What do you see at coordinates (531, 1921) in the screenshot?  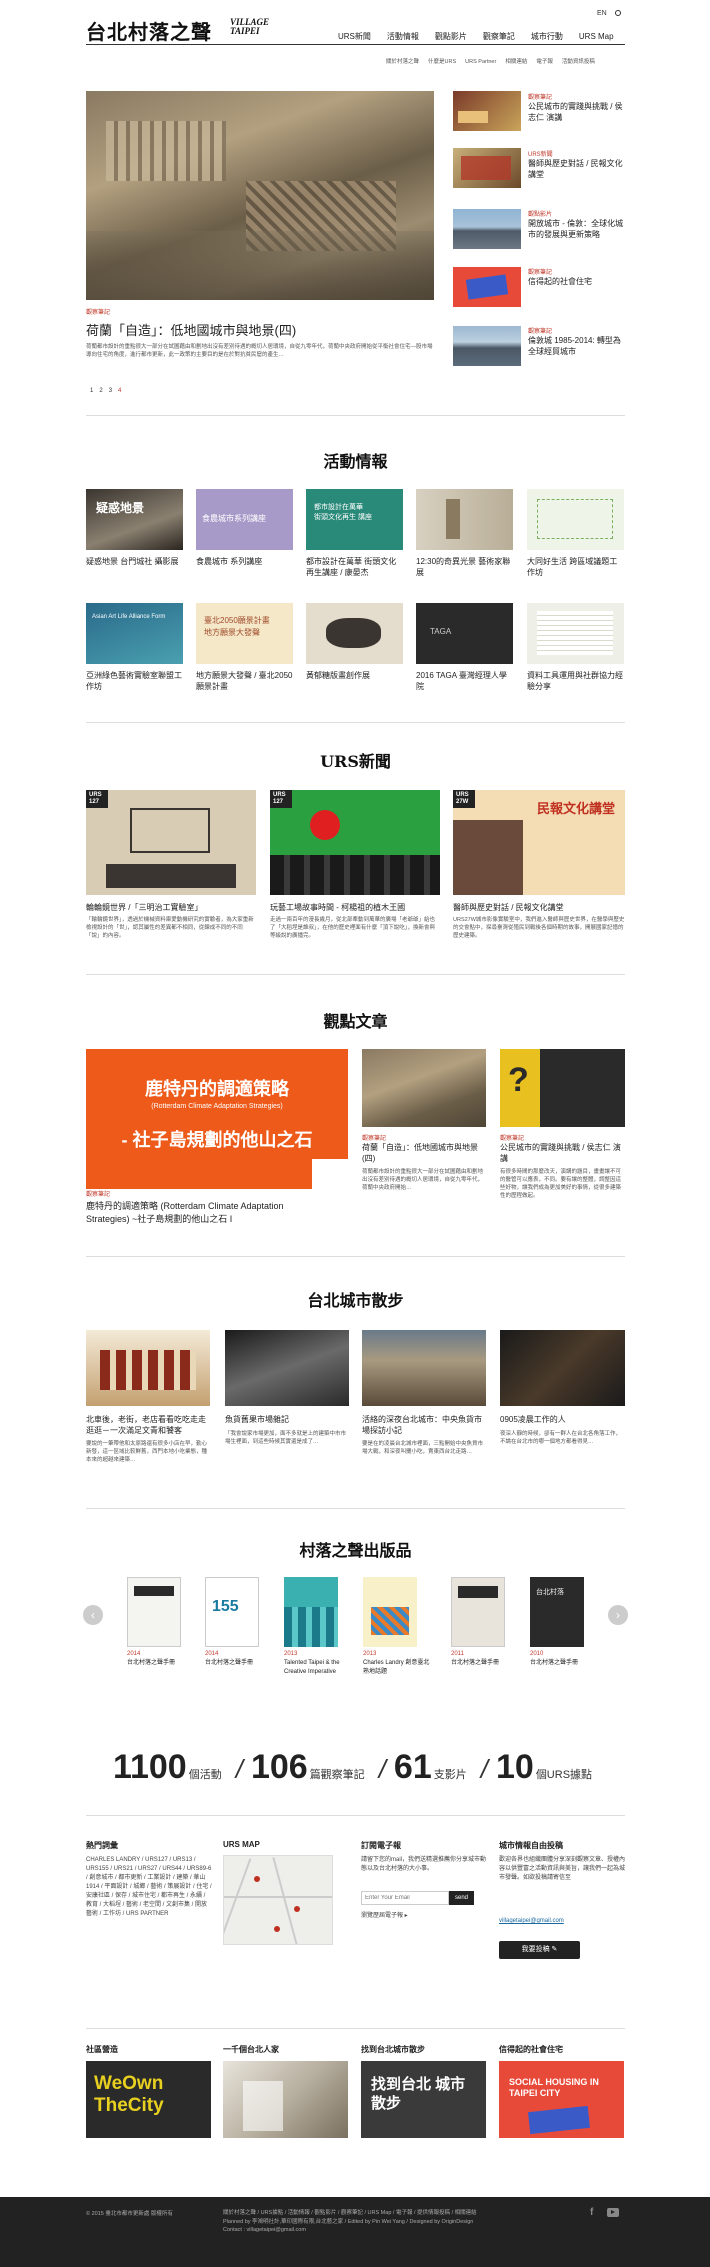 I see `submit-email-link: villagetaipei@gmail.com` at bounding box center [531, 1921].